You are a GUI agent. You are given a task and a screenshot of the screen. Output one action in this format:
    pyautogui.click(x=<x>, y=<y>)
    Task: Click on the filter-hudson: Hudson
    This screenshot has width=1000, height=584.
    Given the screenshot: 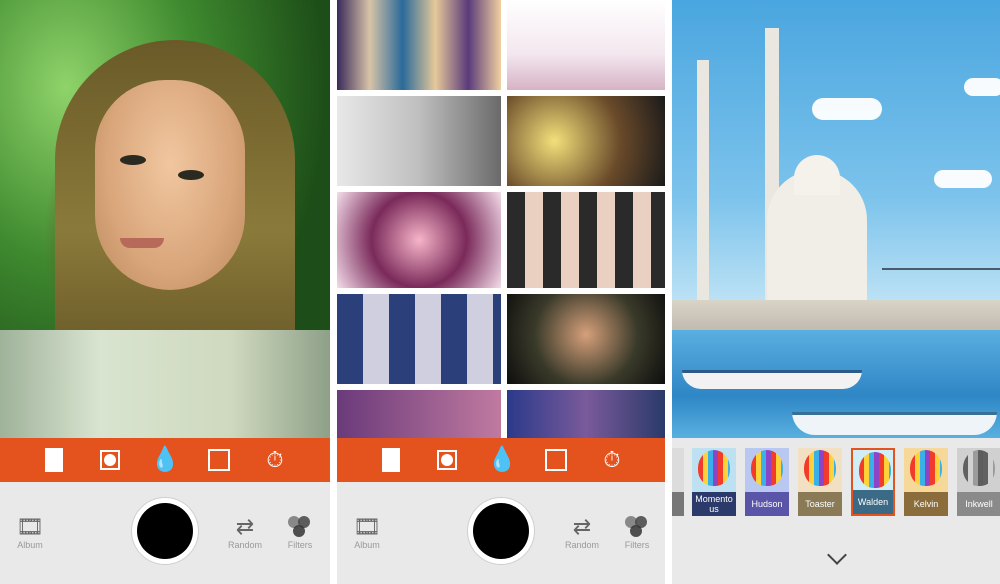 What is the action you would take?
    pyautogui.click(x=767, y=482)
    